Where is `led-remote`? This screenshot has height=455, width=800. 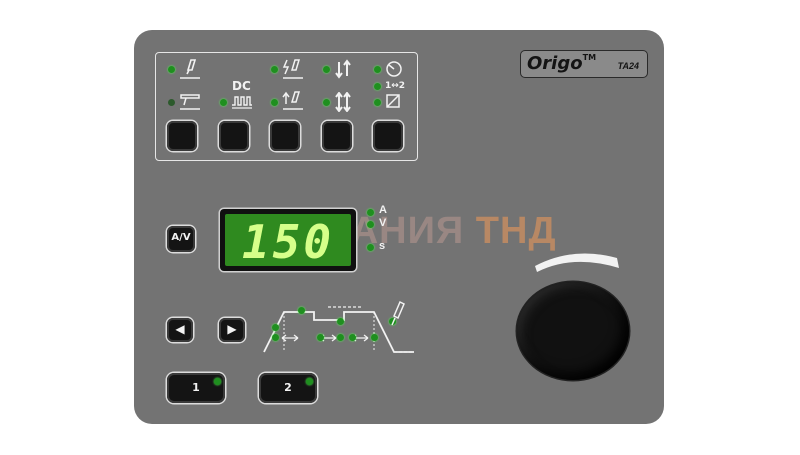
led-remote is located at coordinates (377, 69).